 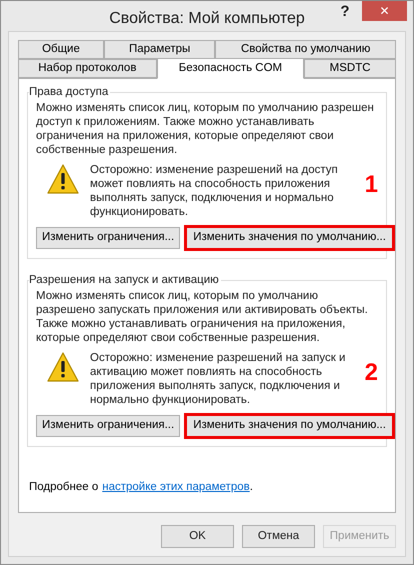 What do you see at coordinates (214, 191) in the screenshot?
I see `warning-text: Осторожно: изменение разрешений на доступ может повлиять на способность приложения выполнять запуск, подключения и нормально функционировать.` at bounding box center [214, 191].